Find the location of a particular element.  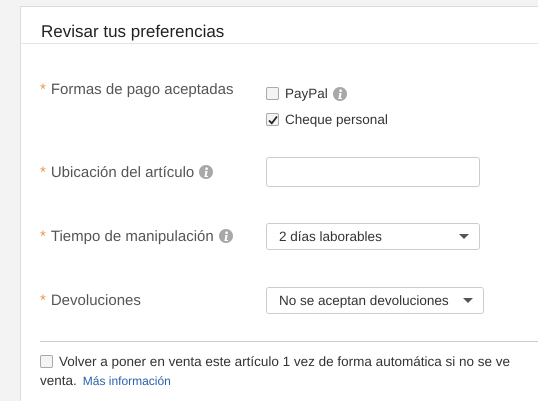

field-label: Formas de pago aceptadas is located at coordinates (142, 89).